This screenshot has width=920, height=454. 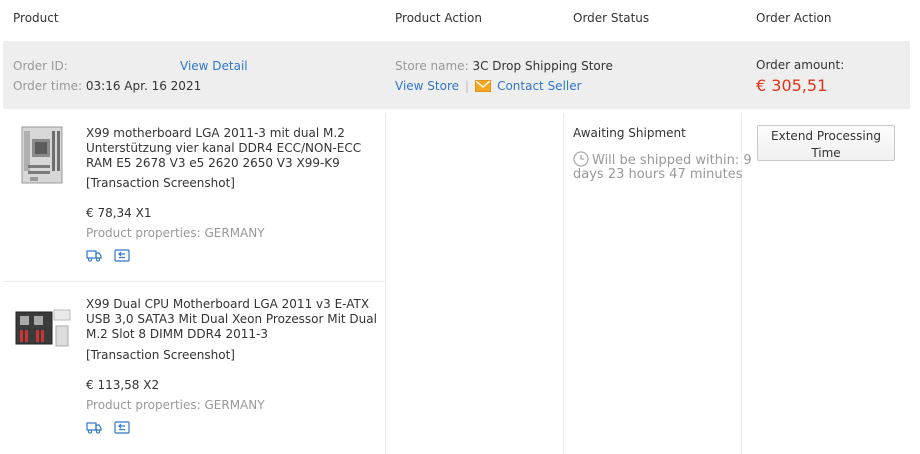 I want to click on store-name: Store name: 3C Drop Shipping Store, so click(x=504, y=66).